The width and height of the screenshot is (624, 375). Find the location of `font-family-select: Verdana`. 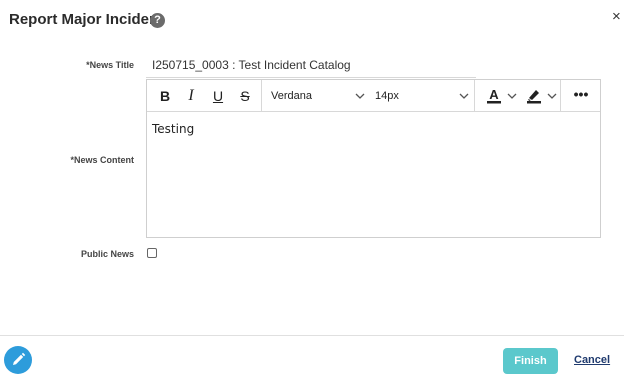

font-family-select: Verdana is located at coordinates (318, 96).